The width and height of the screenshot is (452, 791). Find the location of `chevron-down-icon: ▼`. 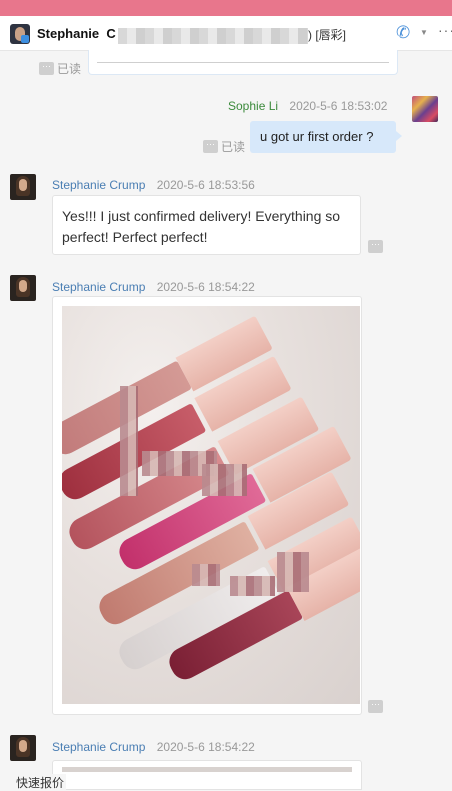

chevron-down-icon: ▼ is located at coordinates (424, 32).